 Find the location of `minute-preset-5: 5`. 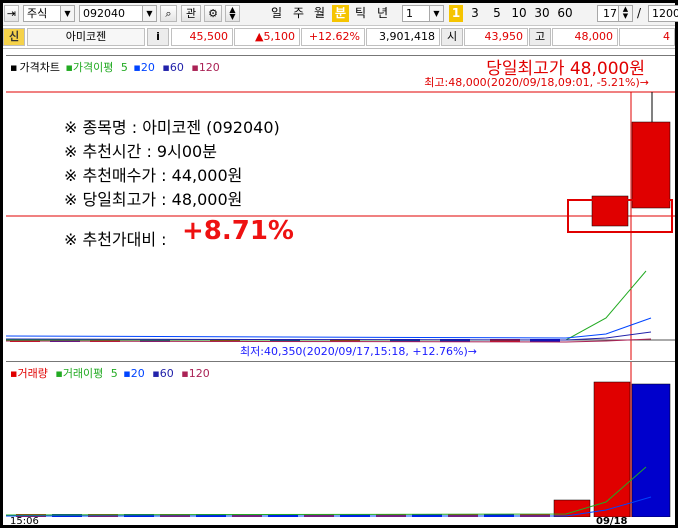

minute-preset-5: 5 is located at coordinates (497, 13).